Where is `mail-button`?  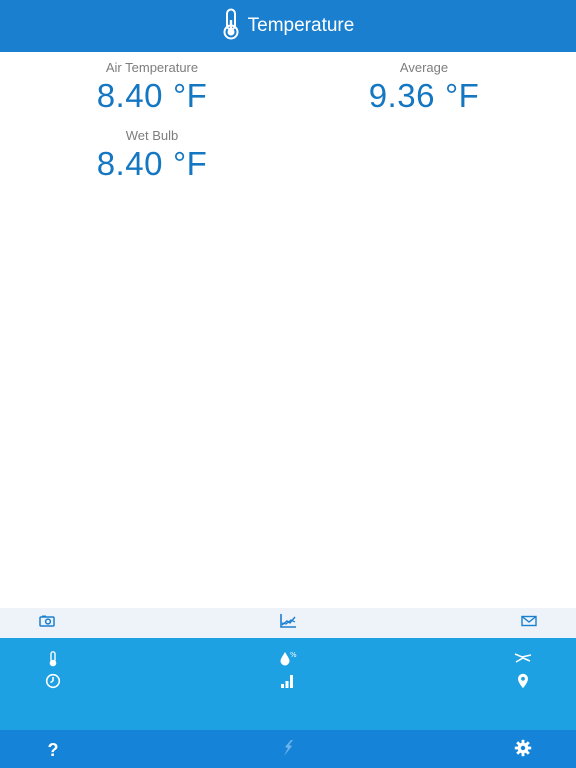
mail-button is located at coordinates (529, 623).